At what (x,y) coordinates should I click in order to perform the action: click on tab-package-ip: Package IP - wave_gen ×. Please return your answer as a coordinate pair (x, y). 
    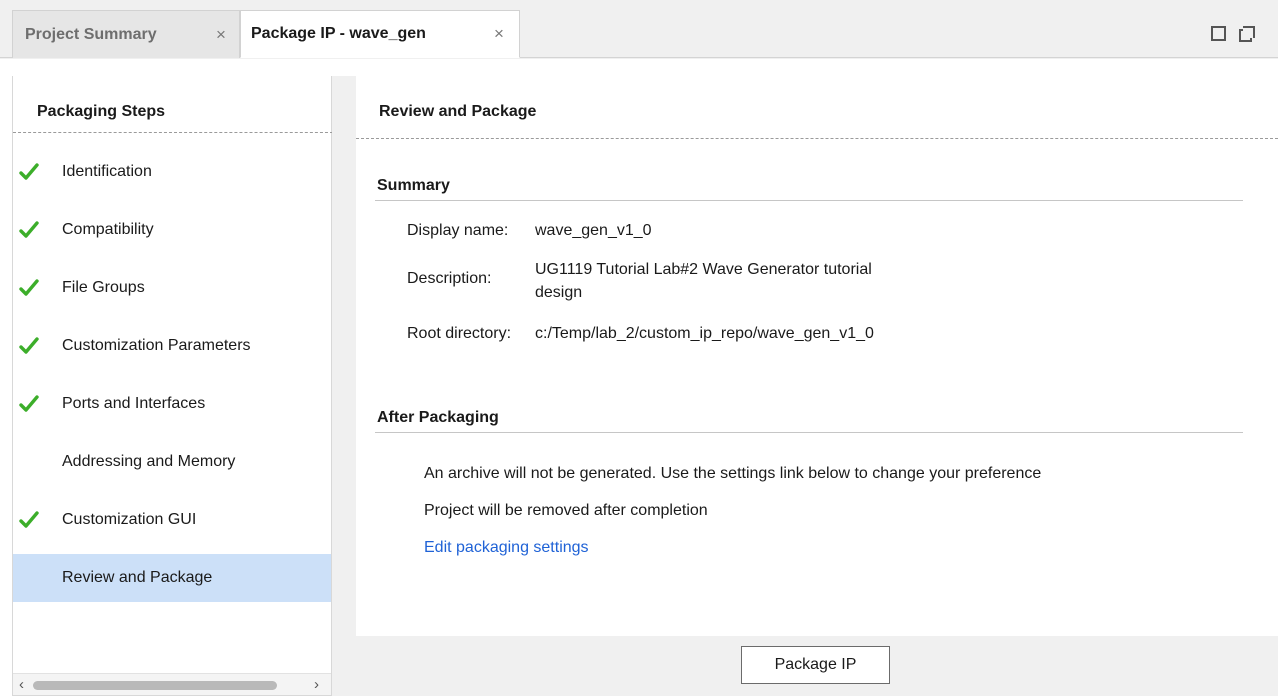
    Looking at the image, I should click on (380, 34).